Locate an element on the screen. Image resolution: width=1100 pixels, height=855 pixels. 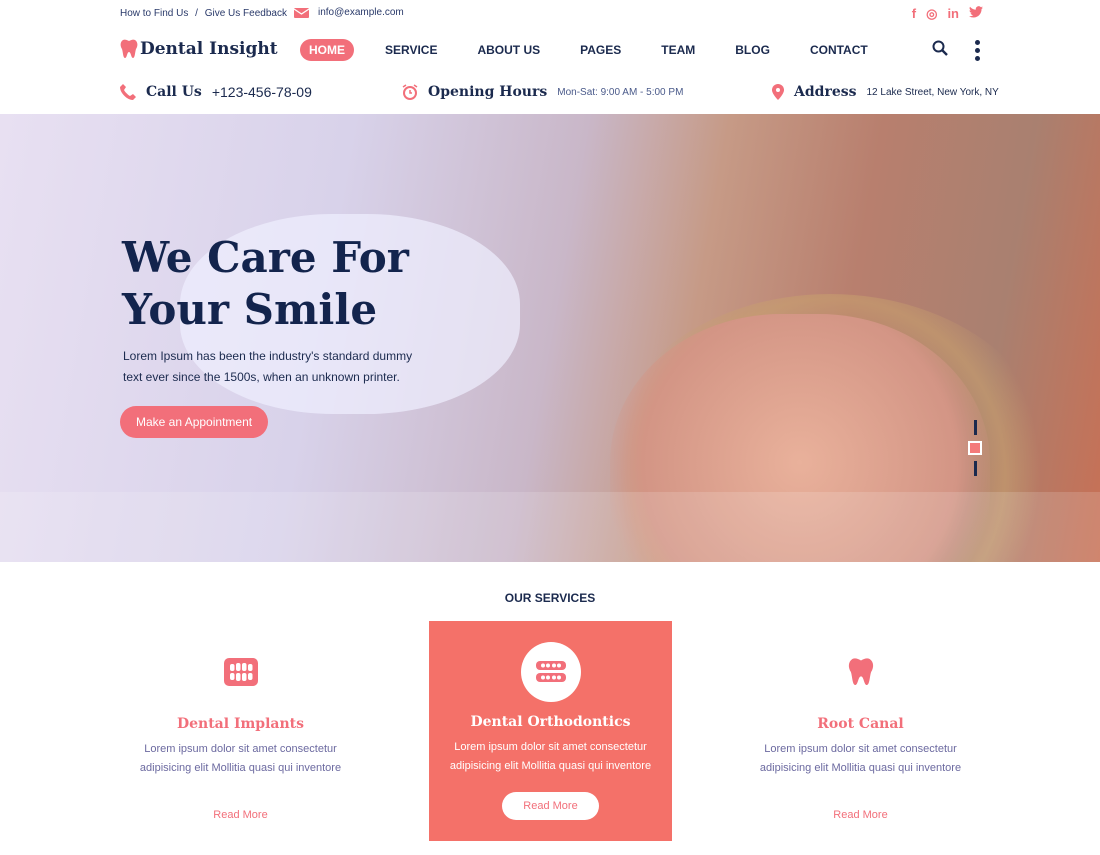
address-label: Address is located at coordinates (825, 92).